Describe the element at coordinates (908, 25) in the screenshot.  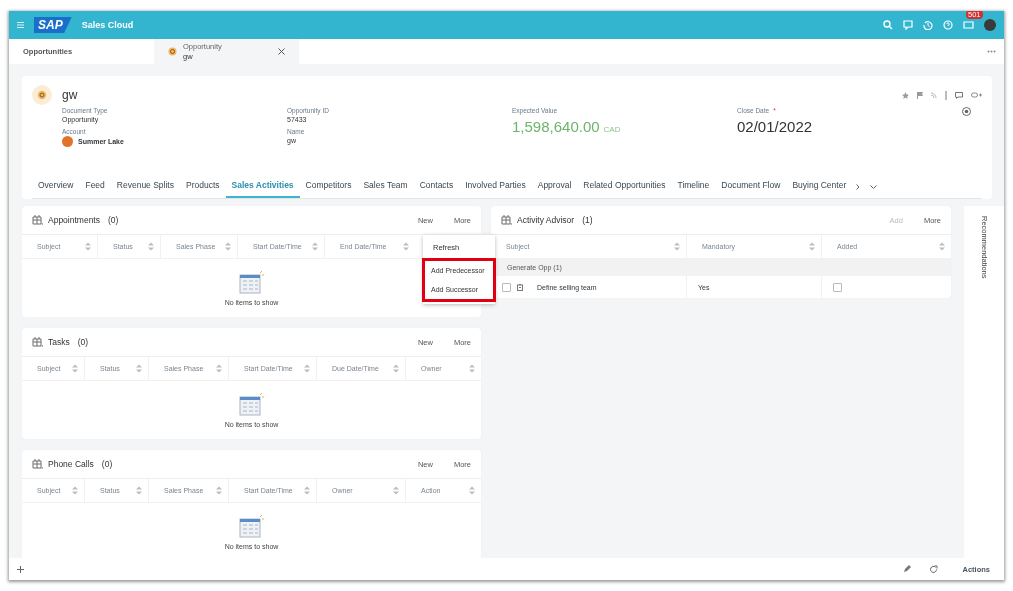
I see `chat-icon` at that location.